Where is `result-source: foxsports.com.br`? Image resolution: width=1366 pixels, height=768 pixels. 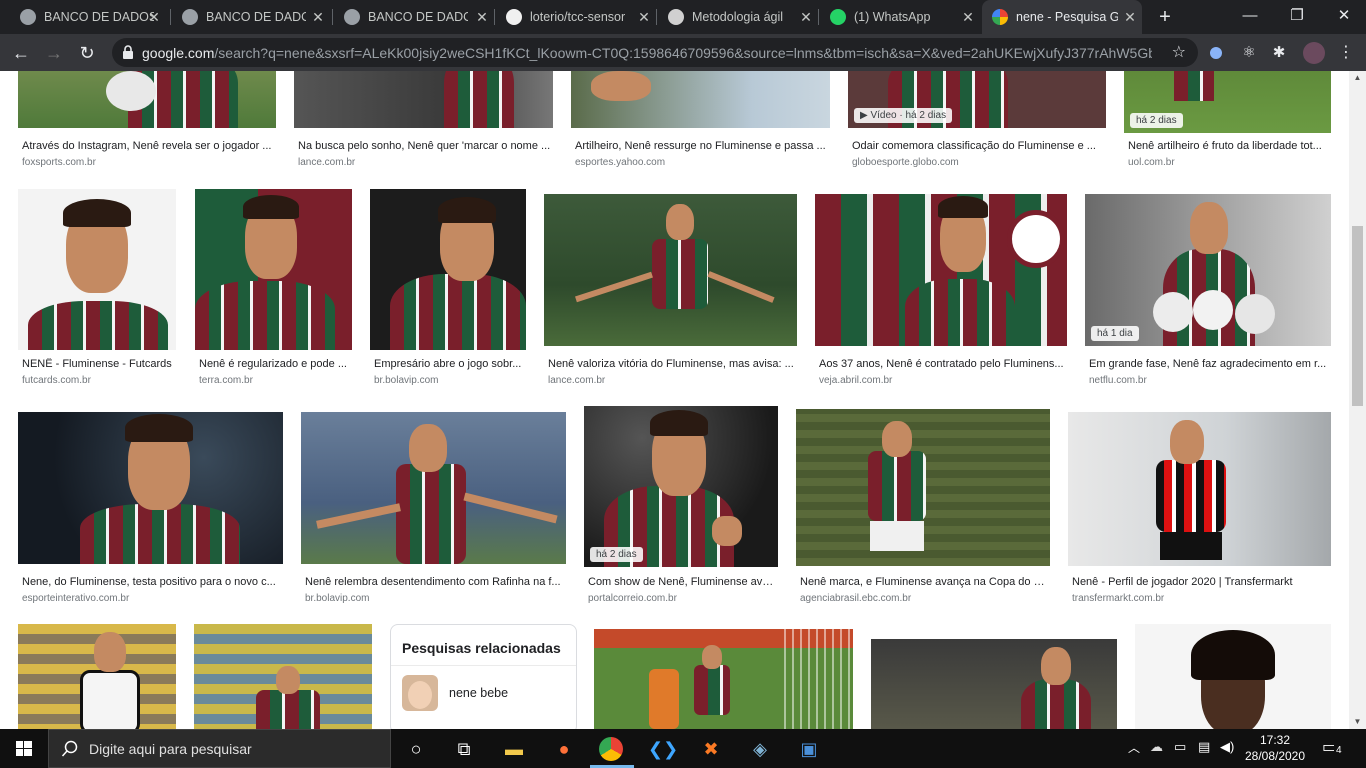 result-source: foxsports.com.br is located at coordinates (148, 162).